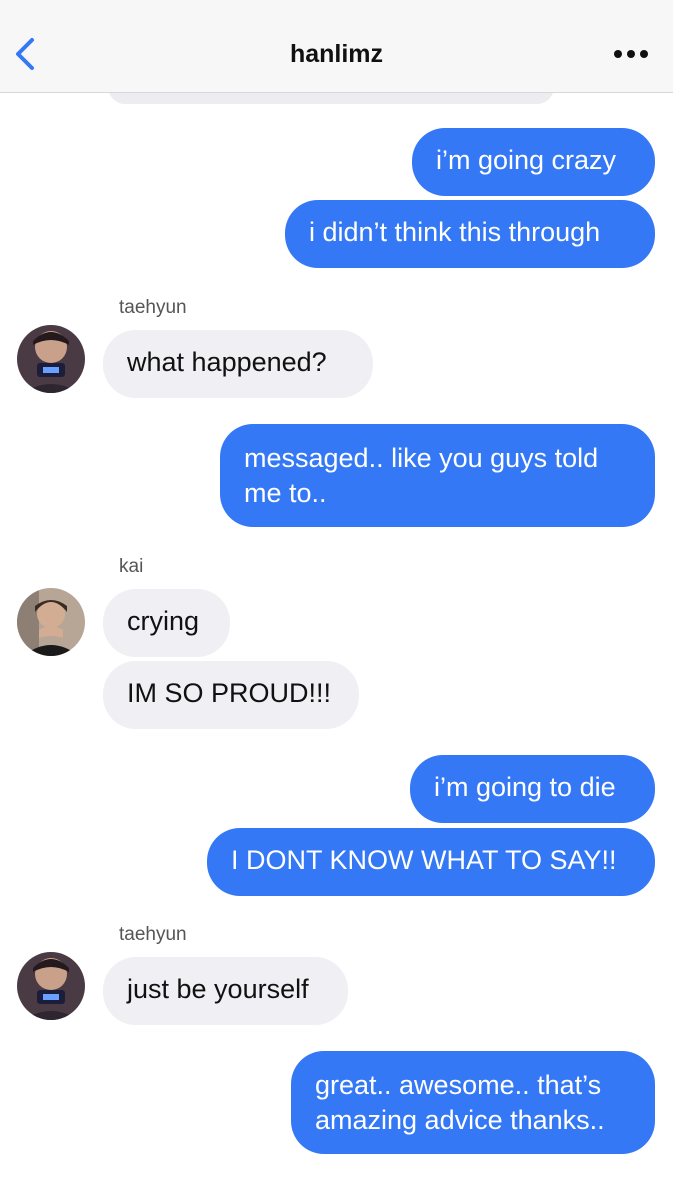  I want to click on chat-title: hanlimz, so click(336, 54).